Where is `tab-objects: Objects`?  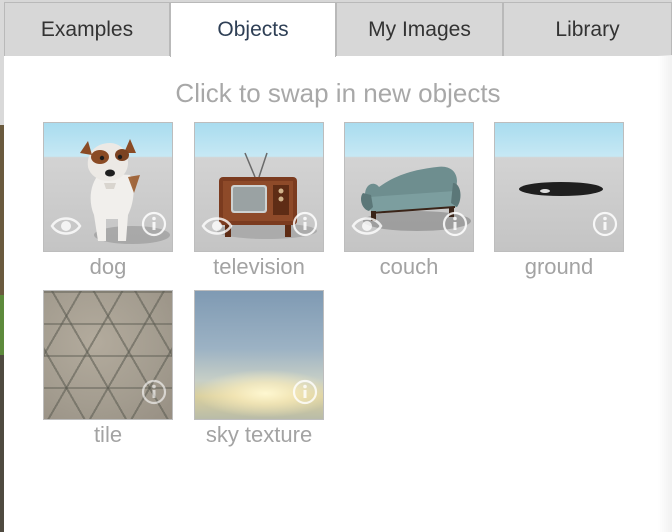 tab-objects: Objects is located at coordinates (253, 29).